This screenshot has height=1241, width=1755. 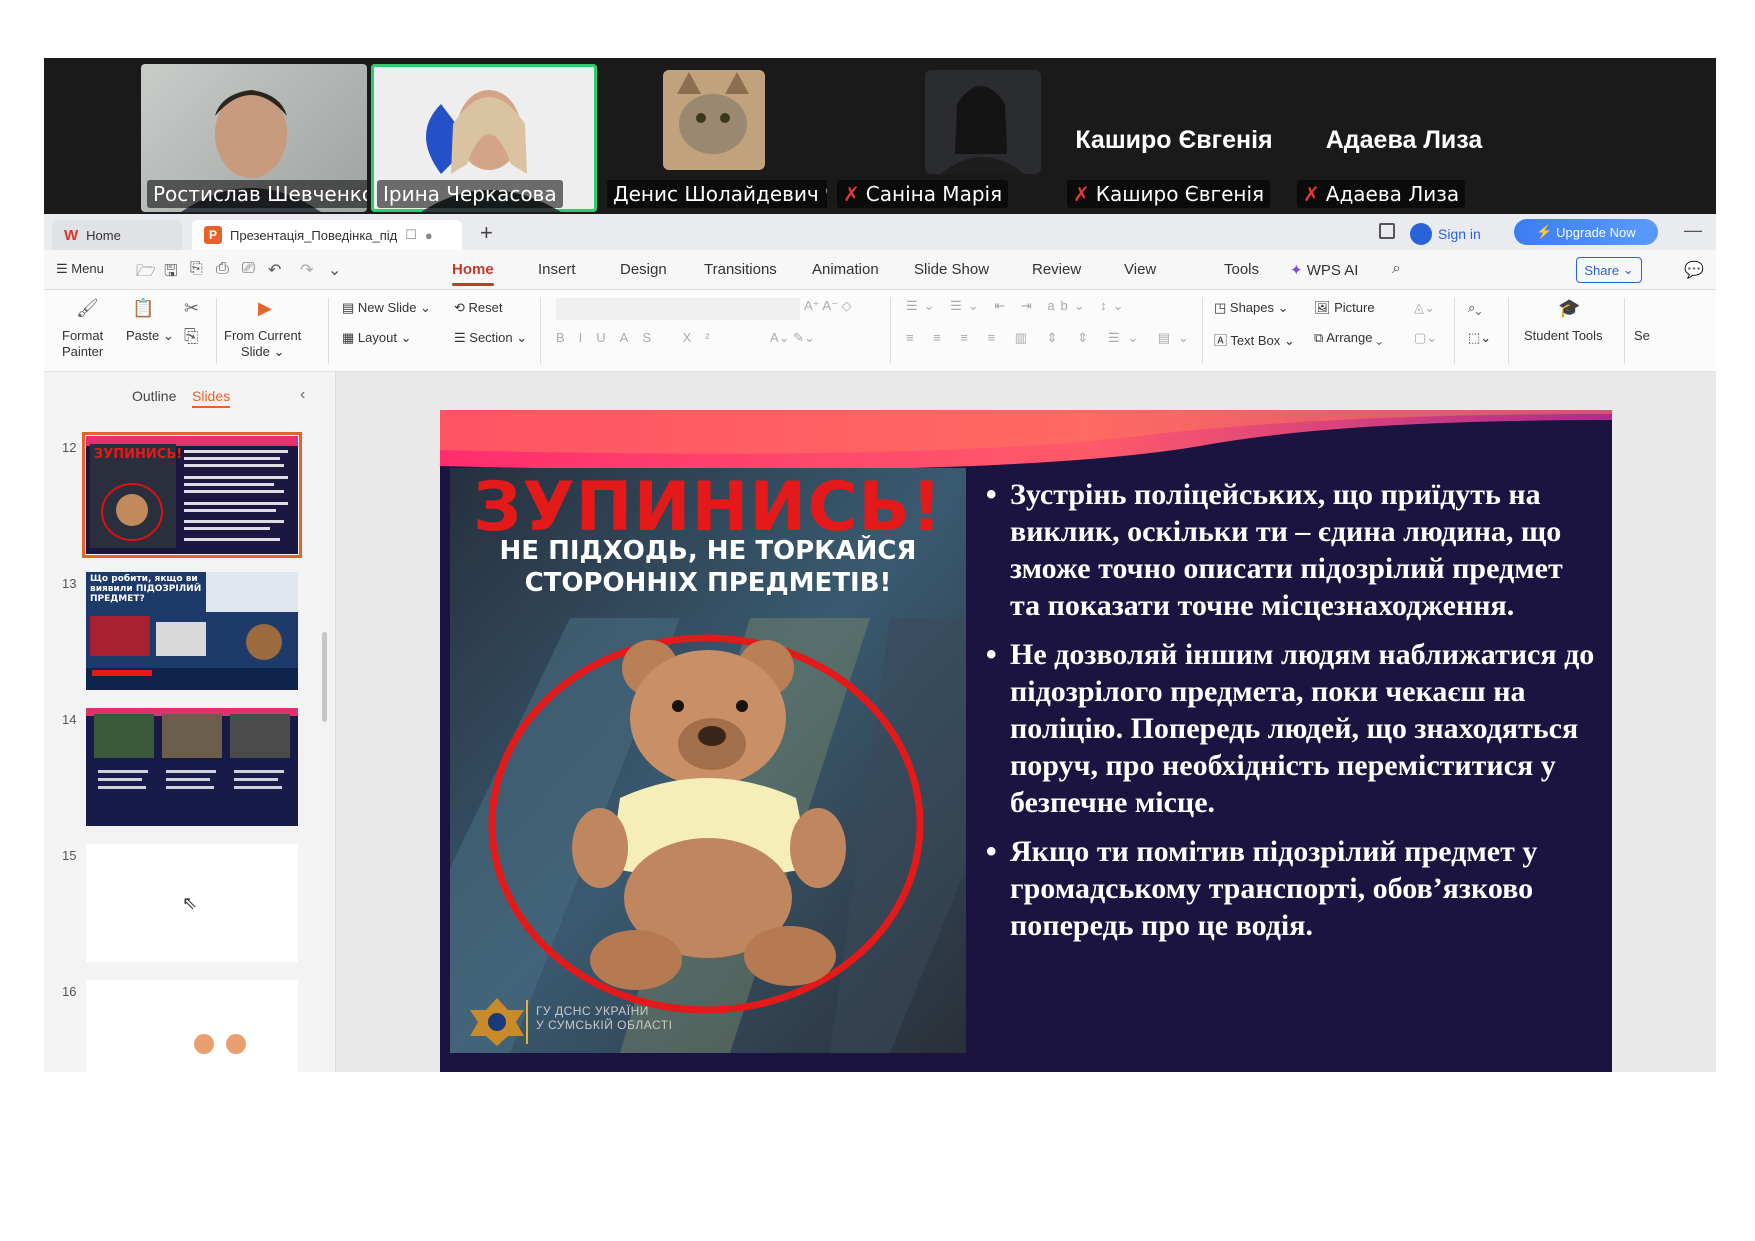 I want to click on from-current-slide-button: From Current Slide ⌄, so click(x=262, y=344).